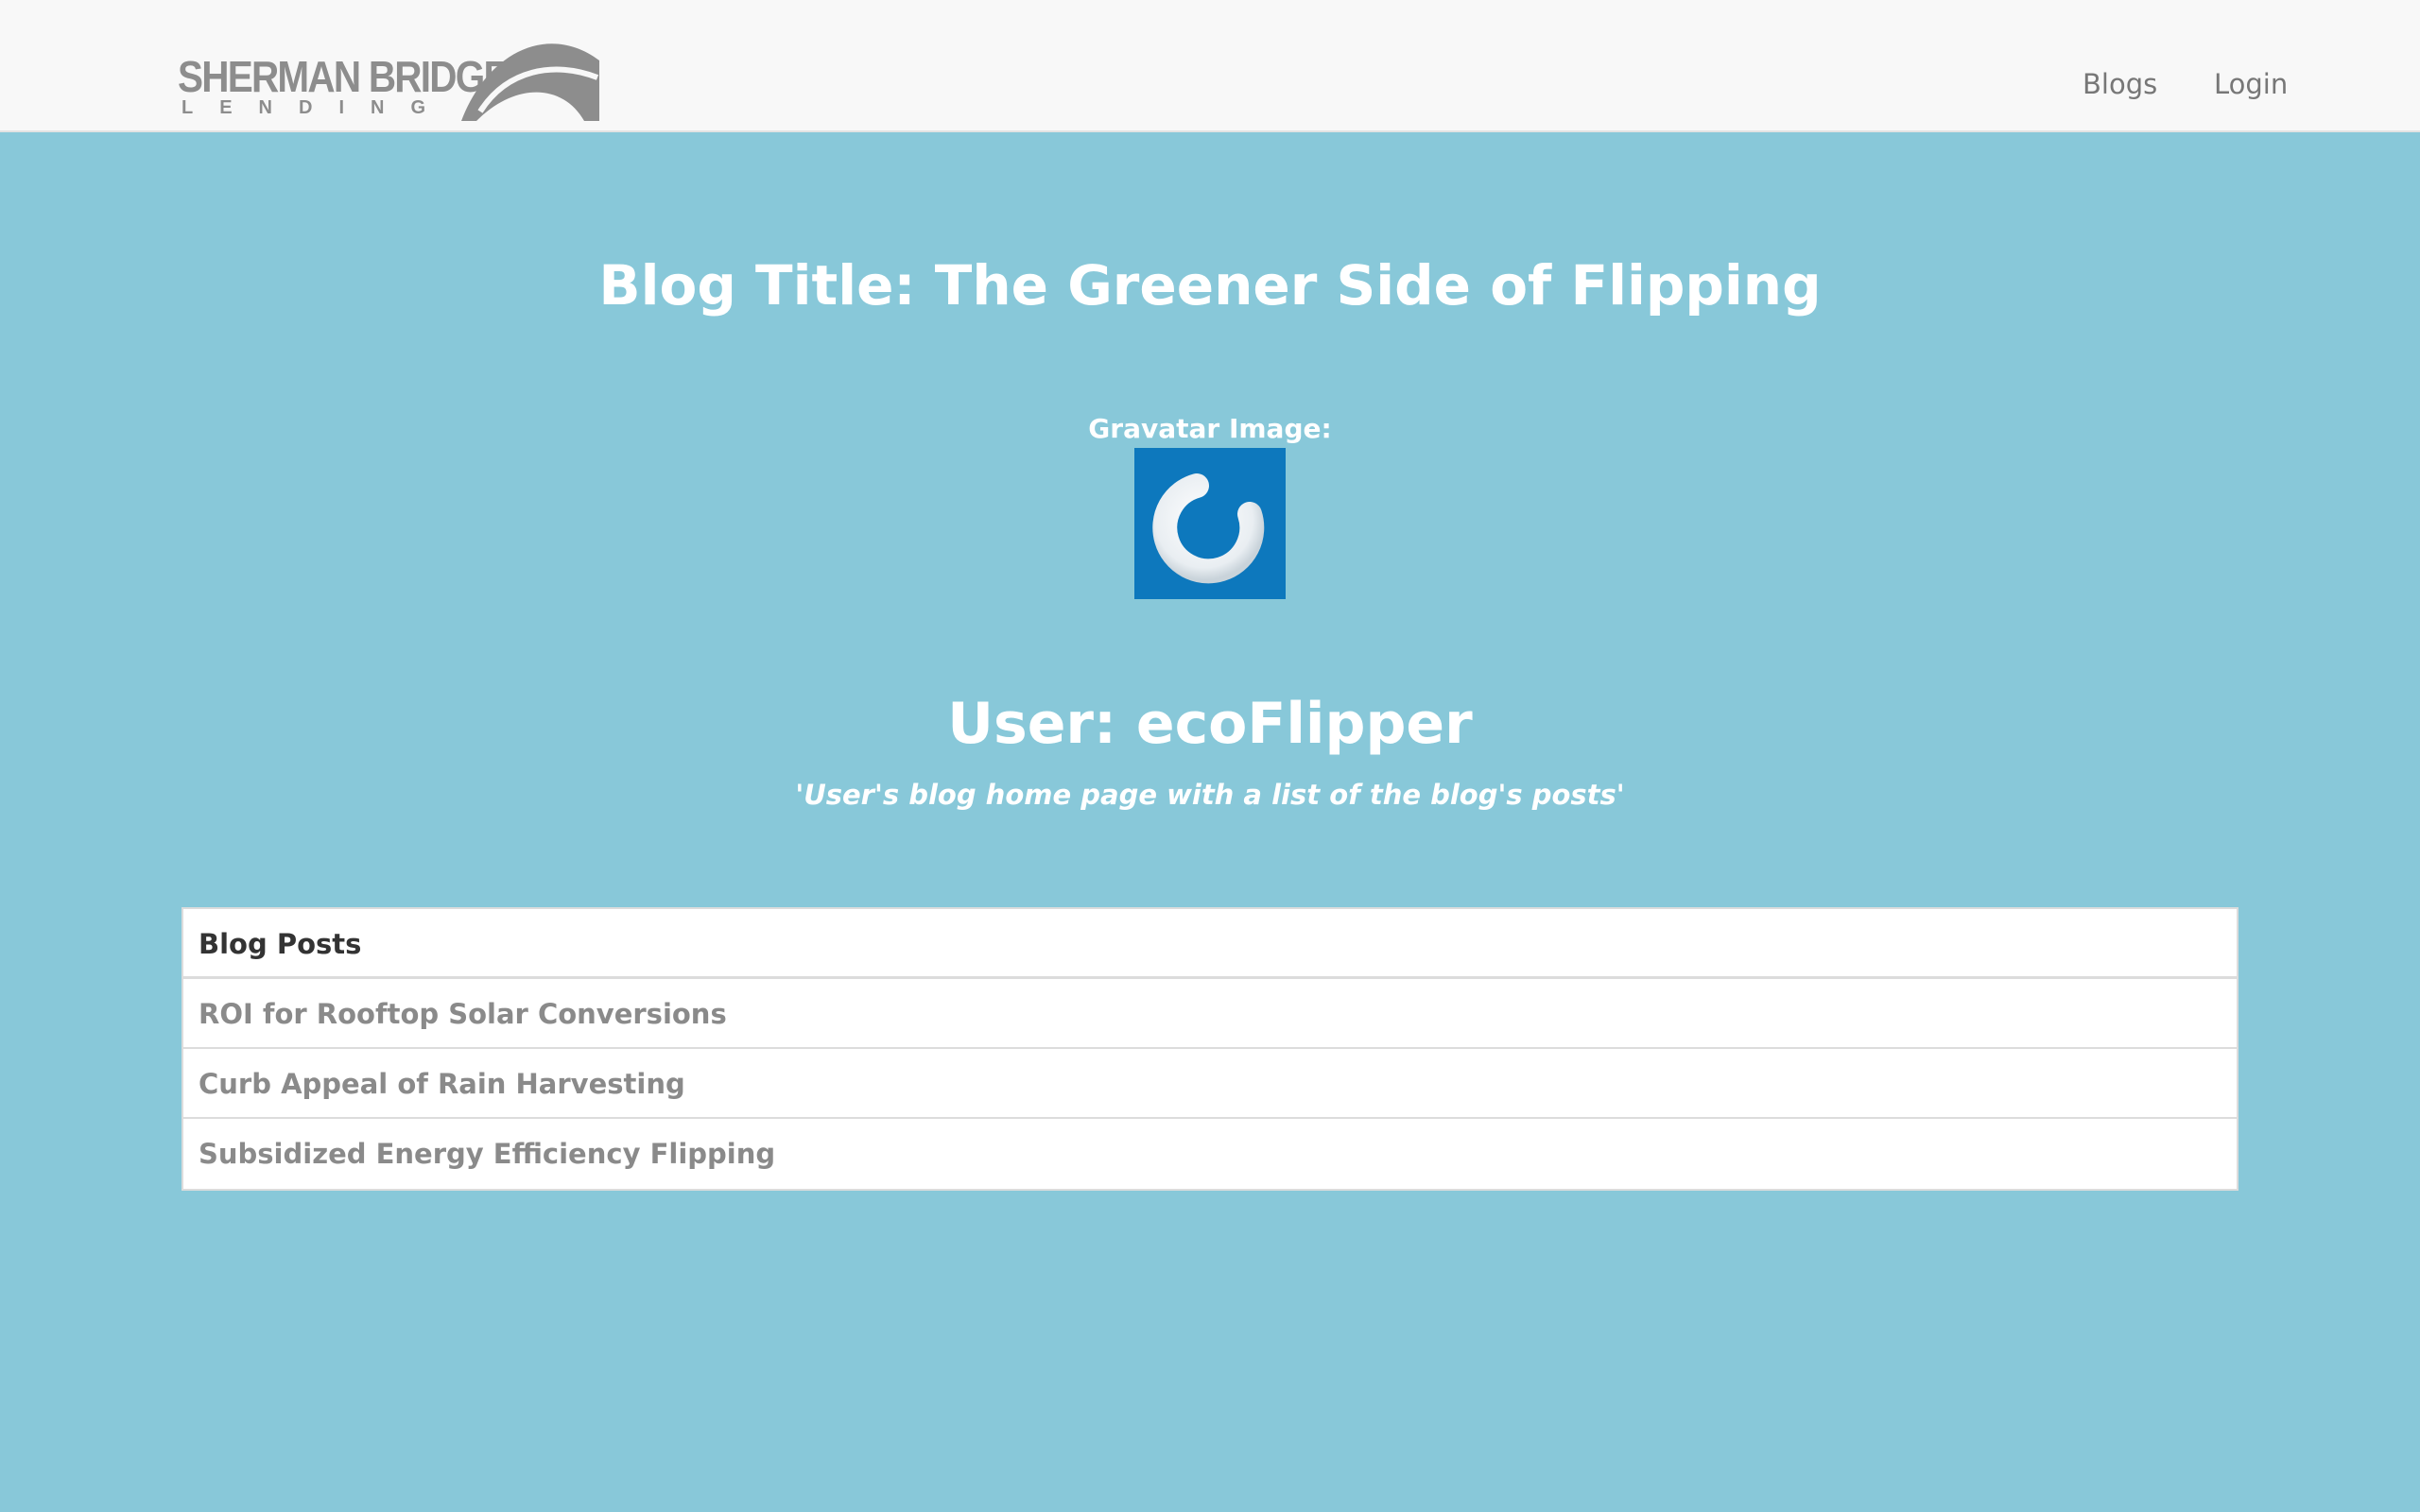  I want to click on blog-post-item: Curb Appeal of Rain Harvesting, so click(1210, 1084).